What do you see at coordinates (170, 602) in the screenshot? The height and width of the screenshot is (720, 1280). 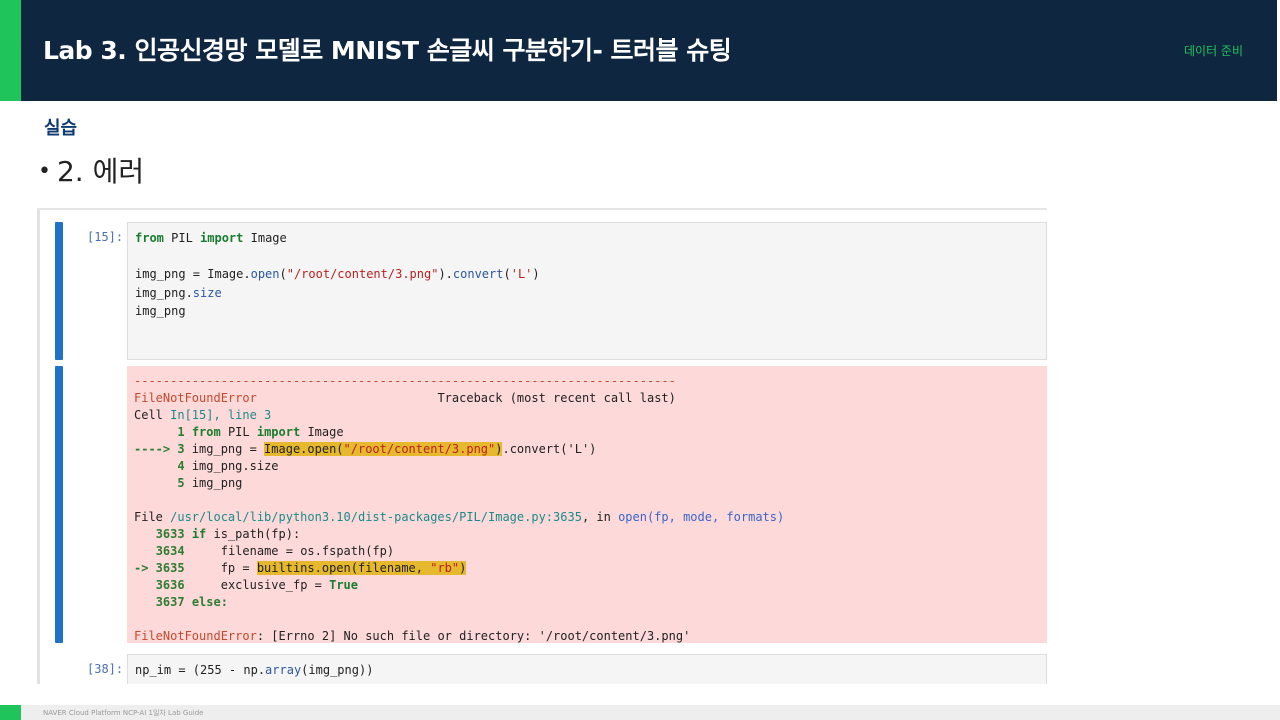 I see `line-number: 3637` at bounding box center [170, 602].